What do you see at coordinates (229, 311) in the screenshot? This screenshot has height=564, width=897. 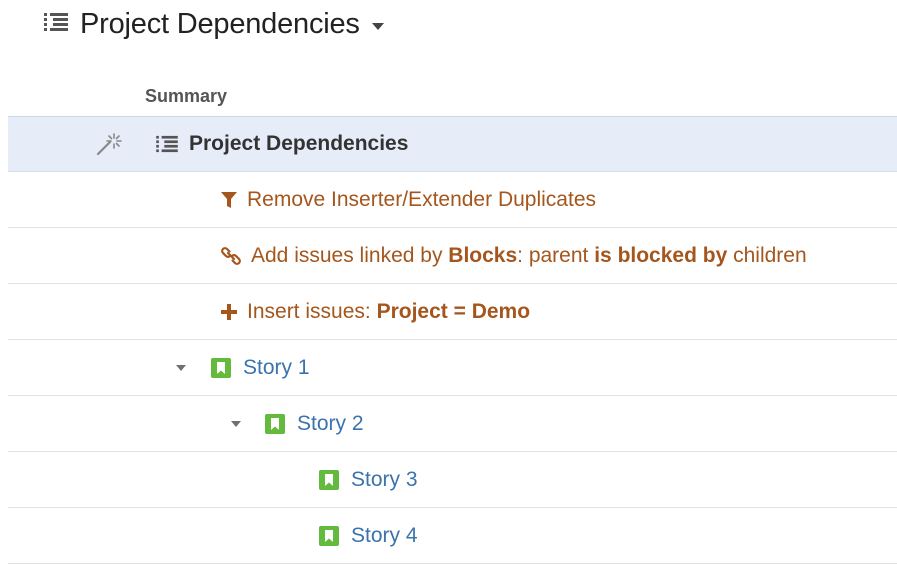 I see `plus-icon` at bounding box center [229, 311].